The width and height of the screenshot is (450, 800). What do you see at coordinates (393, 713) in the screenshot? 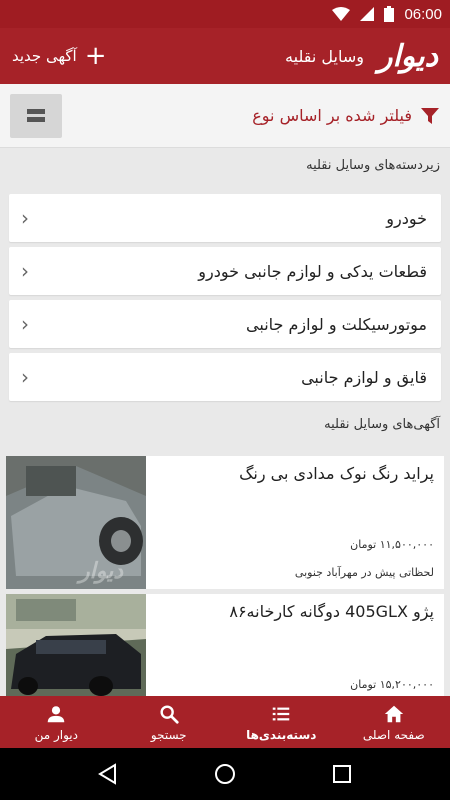
I see `home-icon` at bounding box center [393, 713].